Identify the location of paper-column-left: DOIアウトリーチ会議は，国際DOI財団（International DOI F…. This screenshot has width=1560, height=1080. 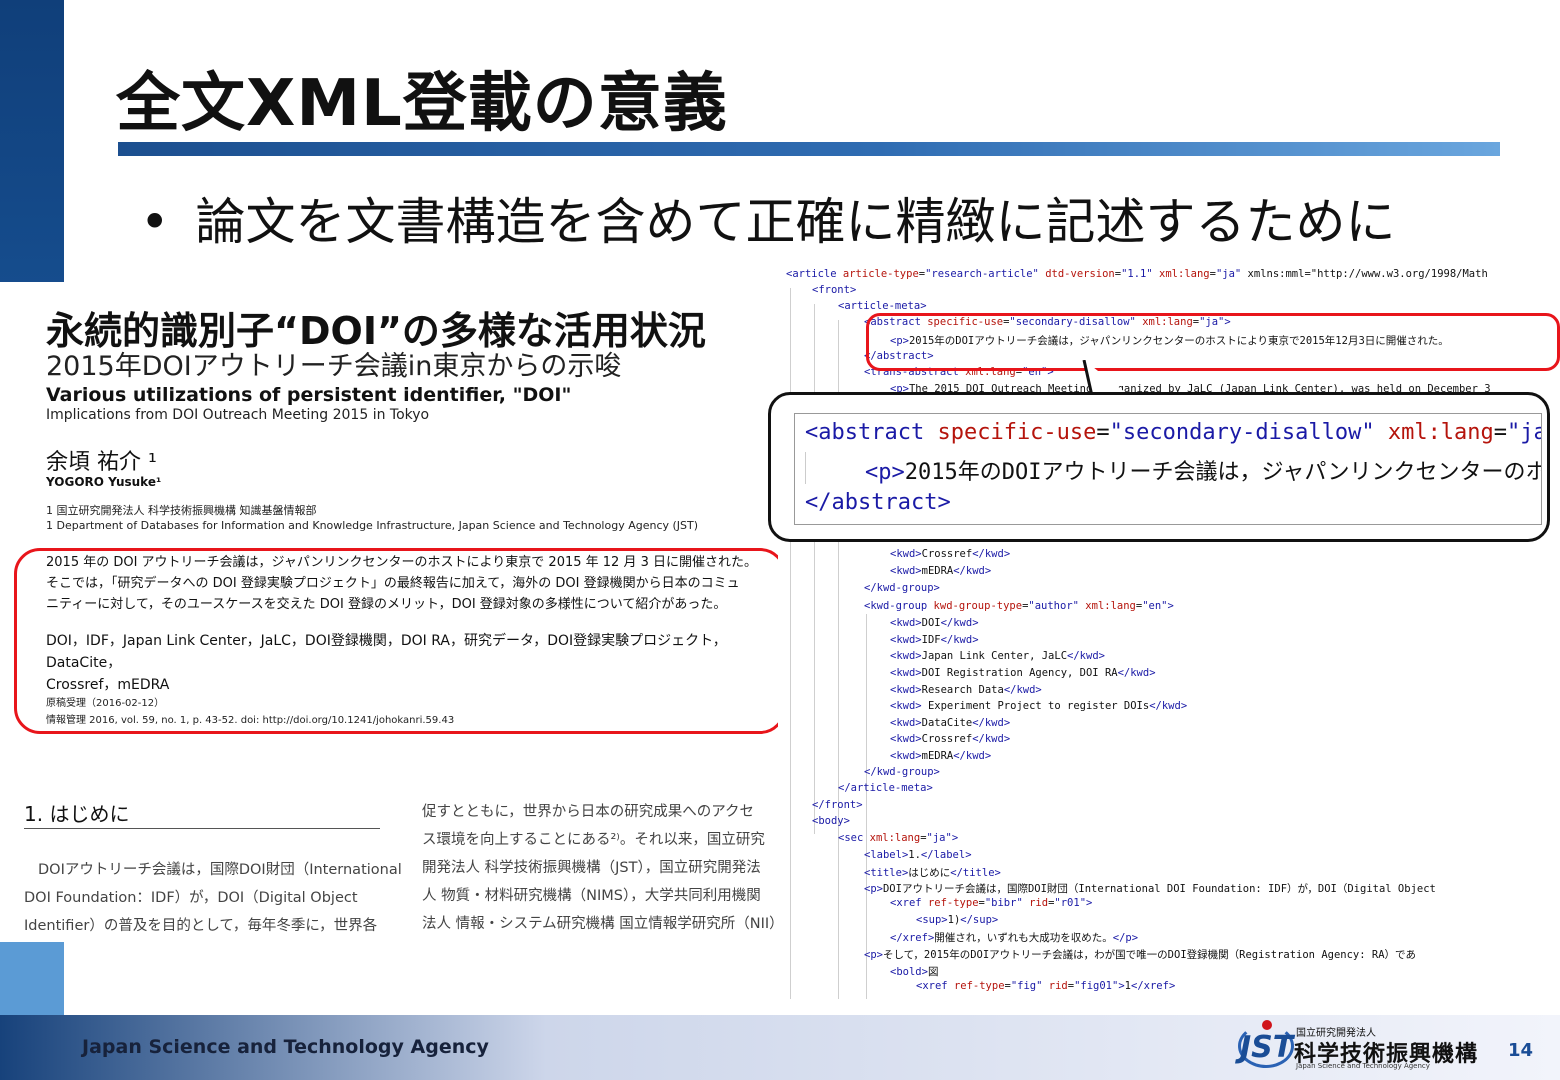
(213, 898).